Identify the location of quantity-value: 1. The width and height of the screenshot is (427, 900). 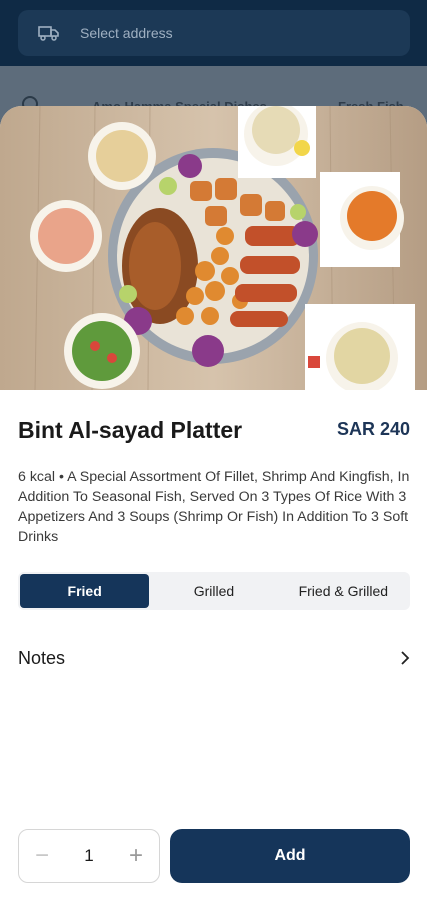
(89, 855).